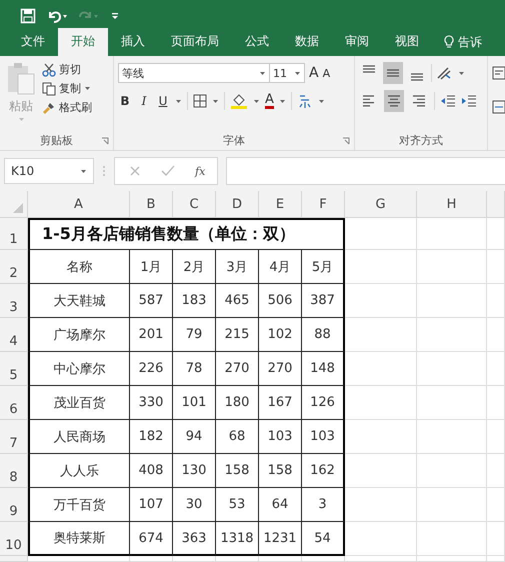  Describe the element at coordinates (314, 73) in the screenshot. I see `increase-font-size-button: A` at that location.